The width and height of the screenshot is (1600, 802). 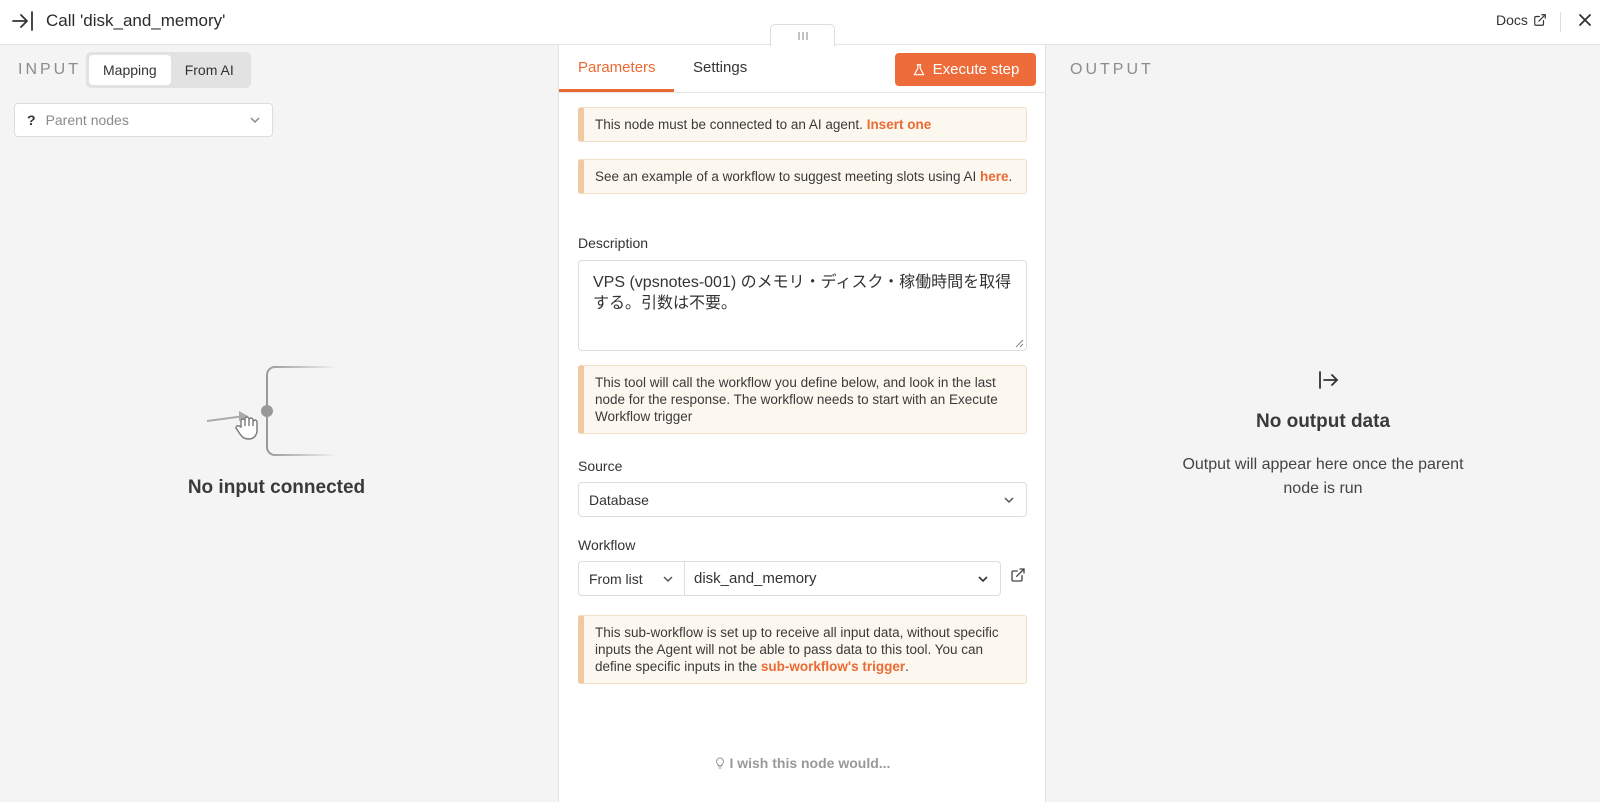 What do you see at coordinates (22, 21) in the screenshot?
I see `enter-icon` at bounding box center [22, 21].